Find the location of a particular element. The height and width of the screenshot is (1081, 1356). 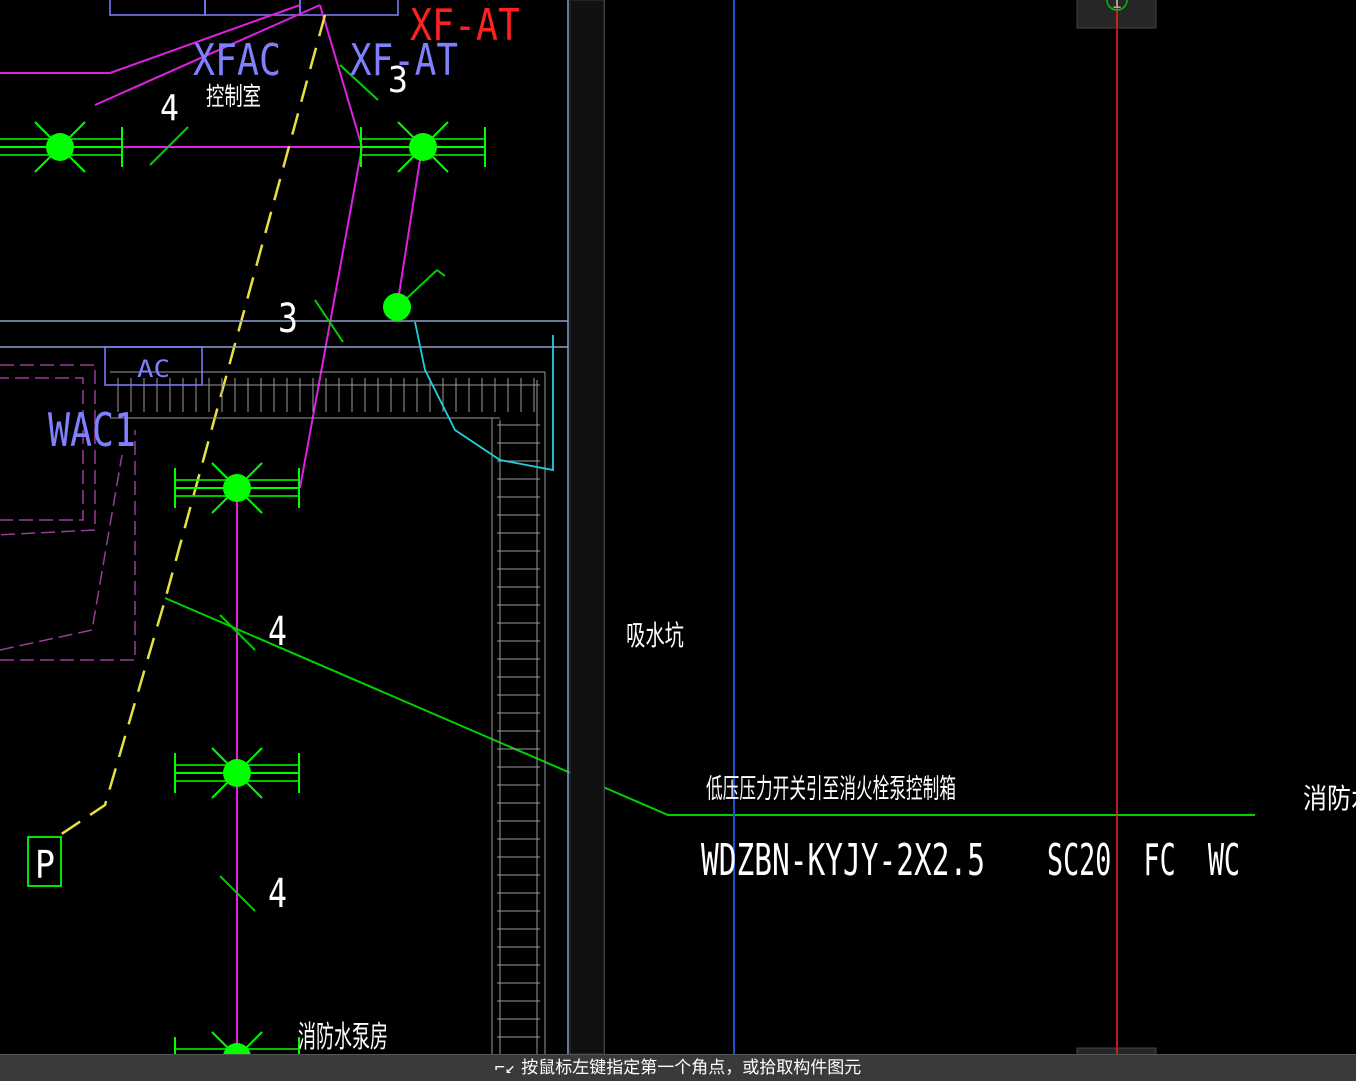

wall-column is located at coordinates (587, 527).